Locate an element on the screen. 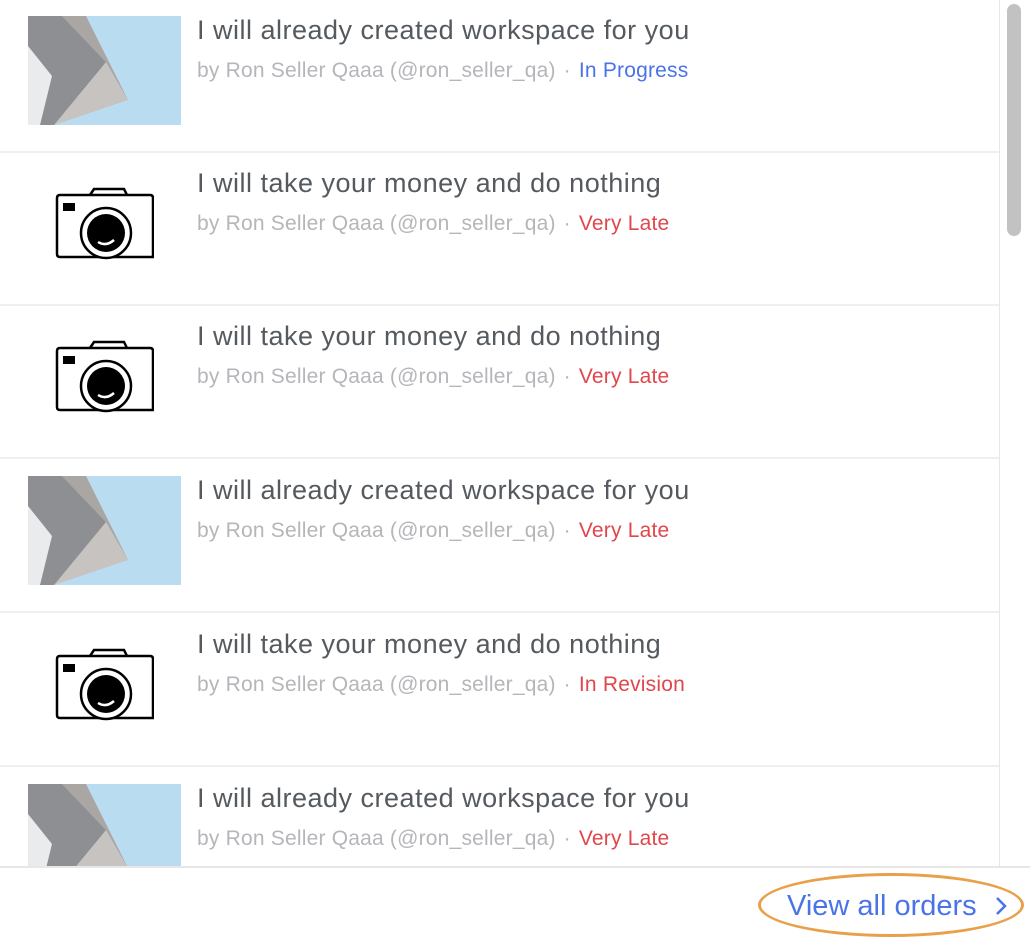 This screenshot has height=940, width=1030. view-all-orders-label: View all orders is located at coordinates (882, 906).